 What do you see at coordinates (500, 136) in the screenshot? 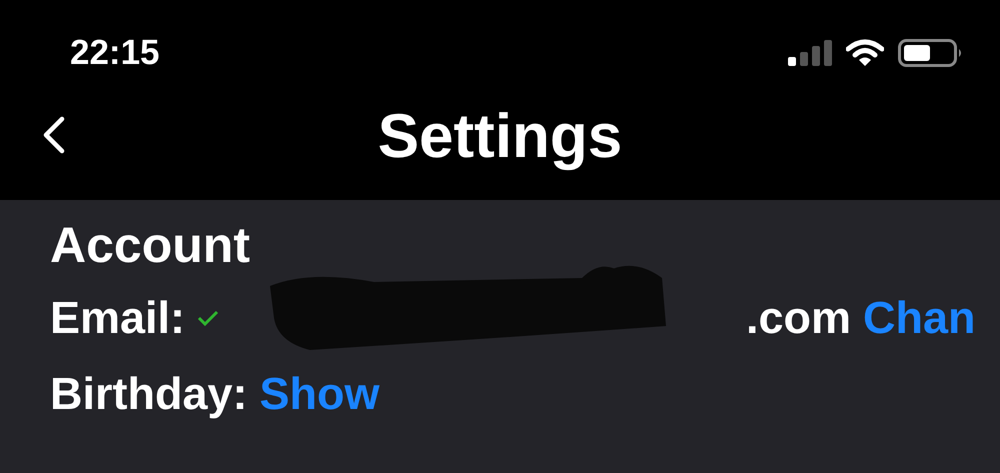
I see `page-title: Settings` at bounding box center [500, 136].